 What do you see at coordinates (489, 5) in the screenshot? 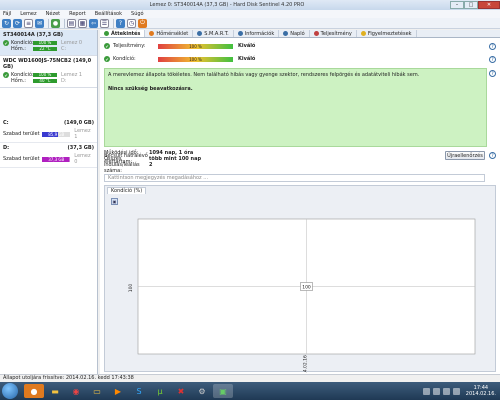
I see `close-icon: ✕` at bounding box center [489, 5].